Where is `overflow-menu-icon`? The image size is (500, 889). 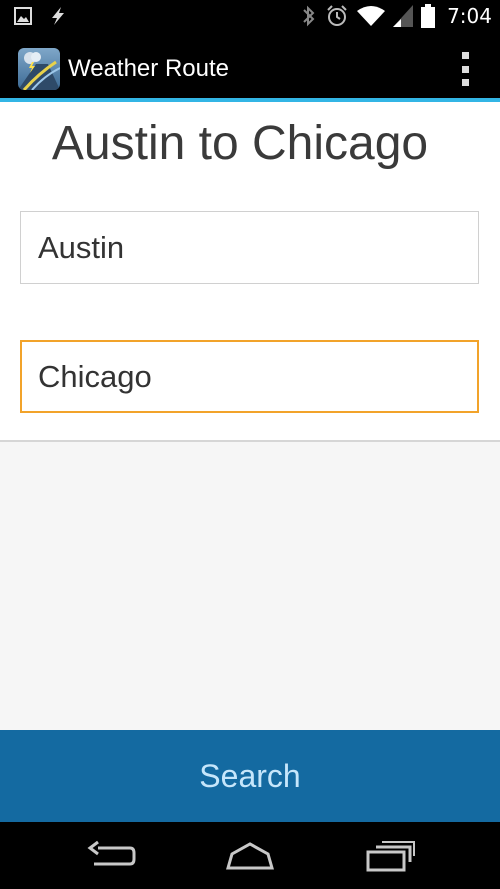
overflow-menu-icon is located at coordinates (465, 69).